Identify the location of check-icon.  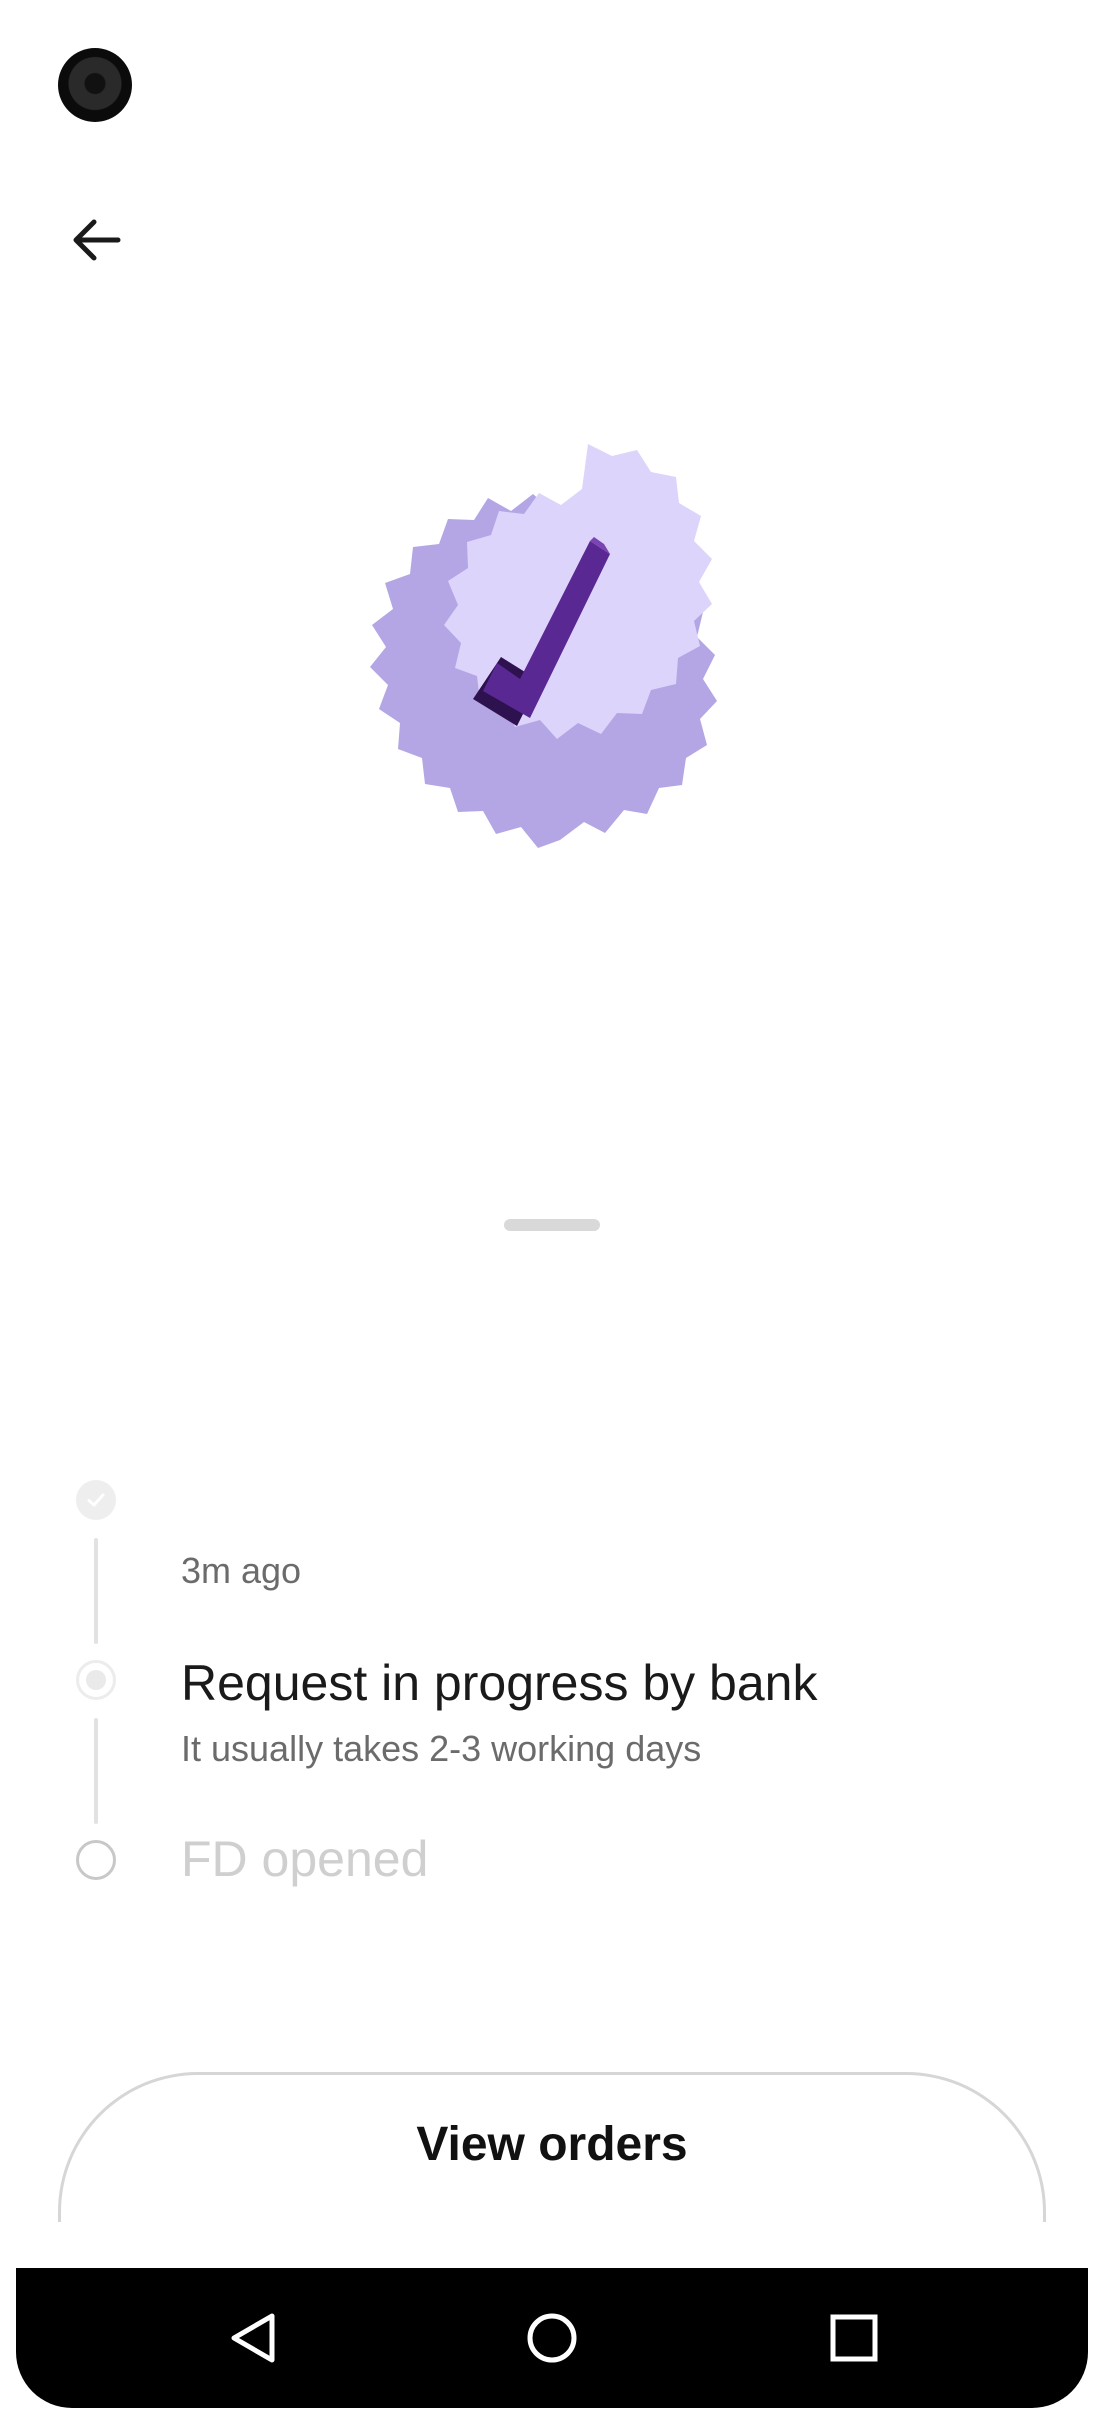
(96, 1500).